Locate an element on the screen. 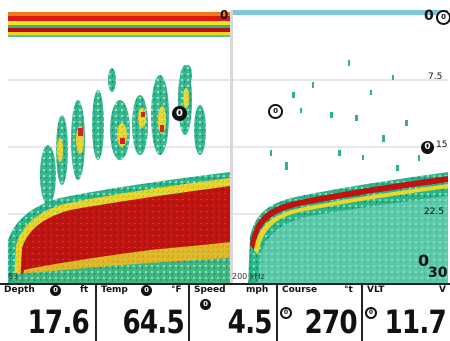 The image size is (450, 341). readout-vlt-value: 11.7 is located at coordinates (415, 322).